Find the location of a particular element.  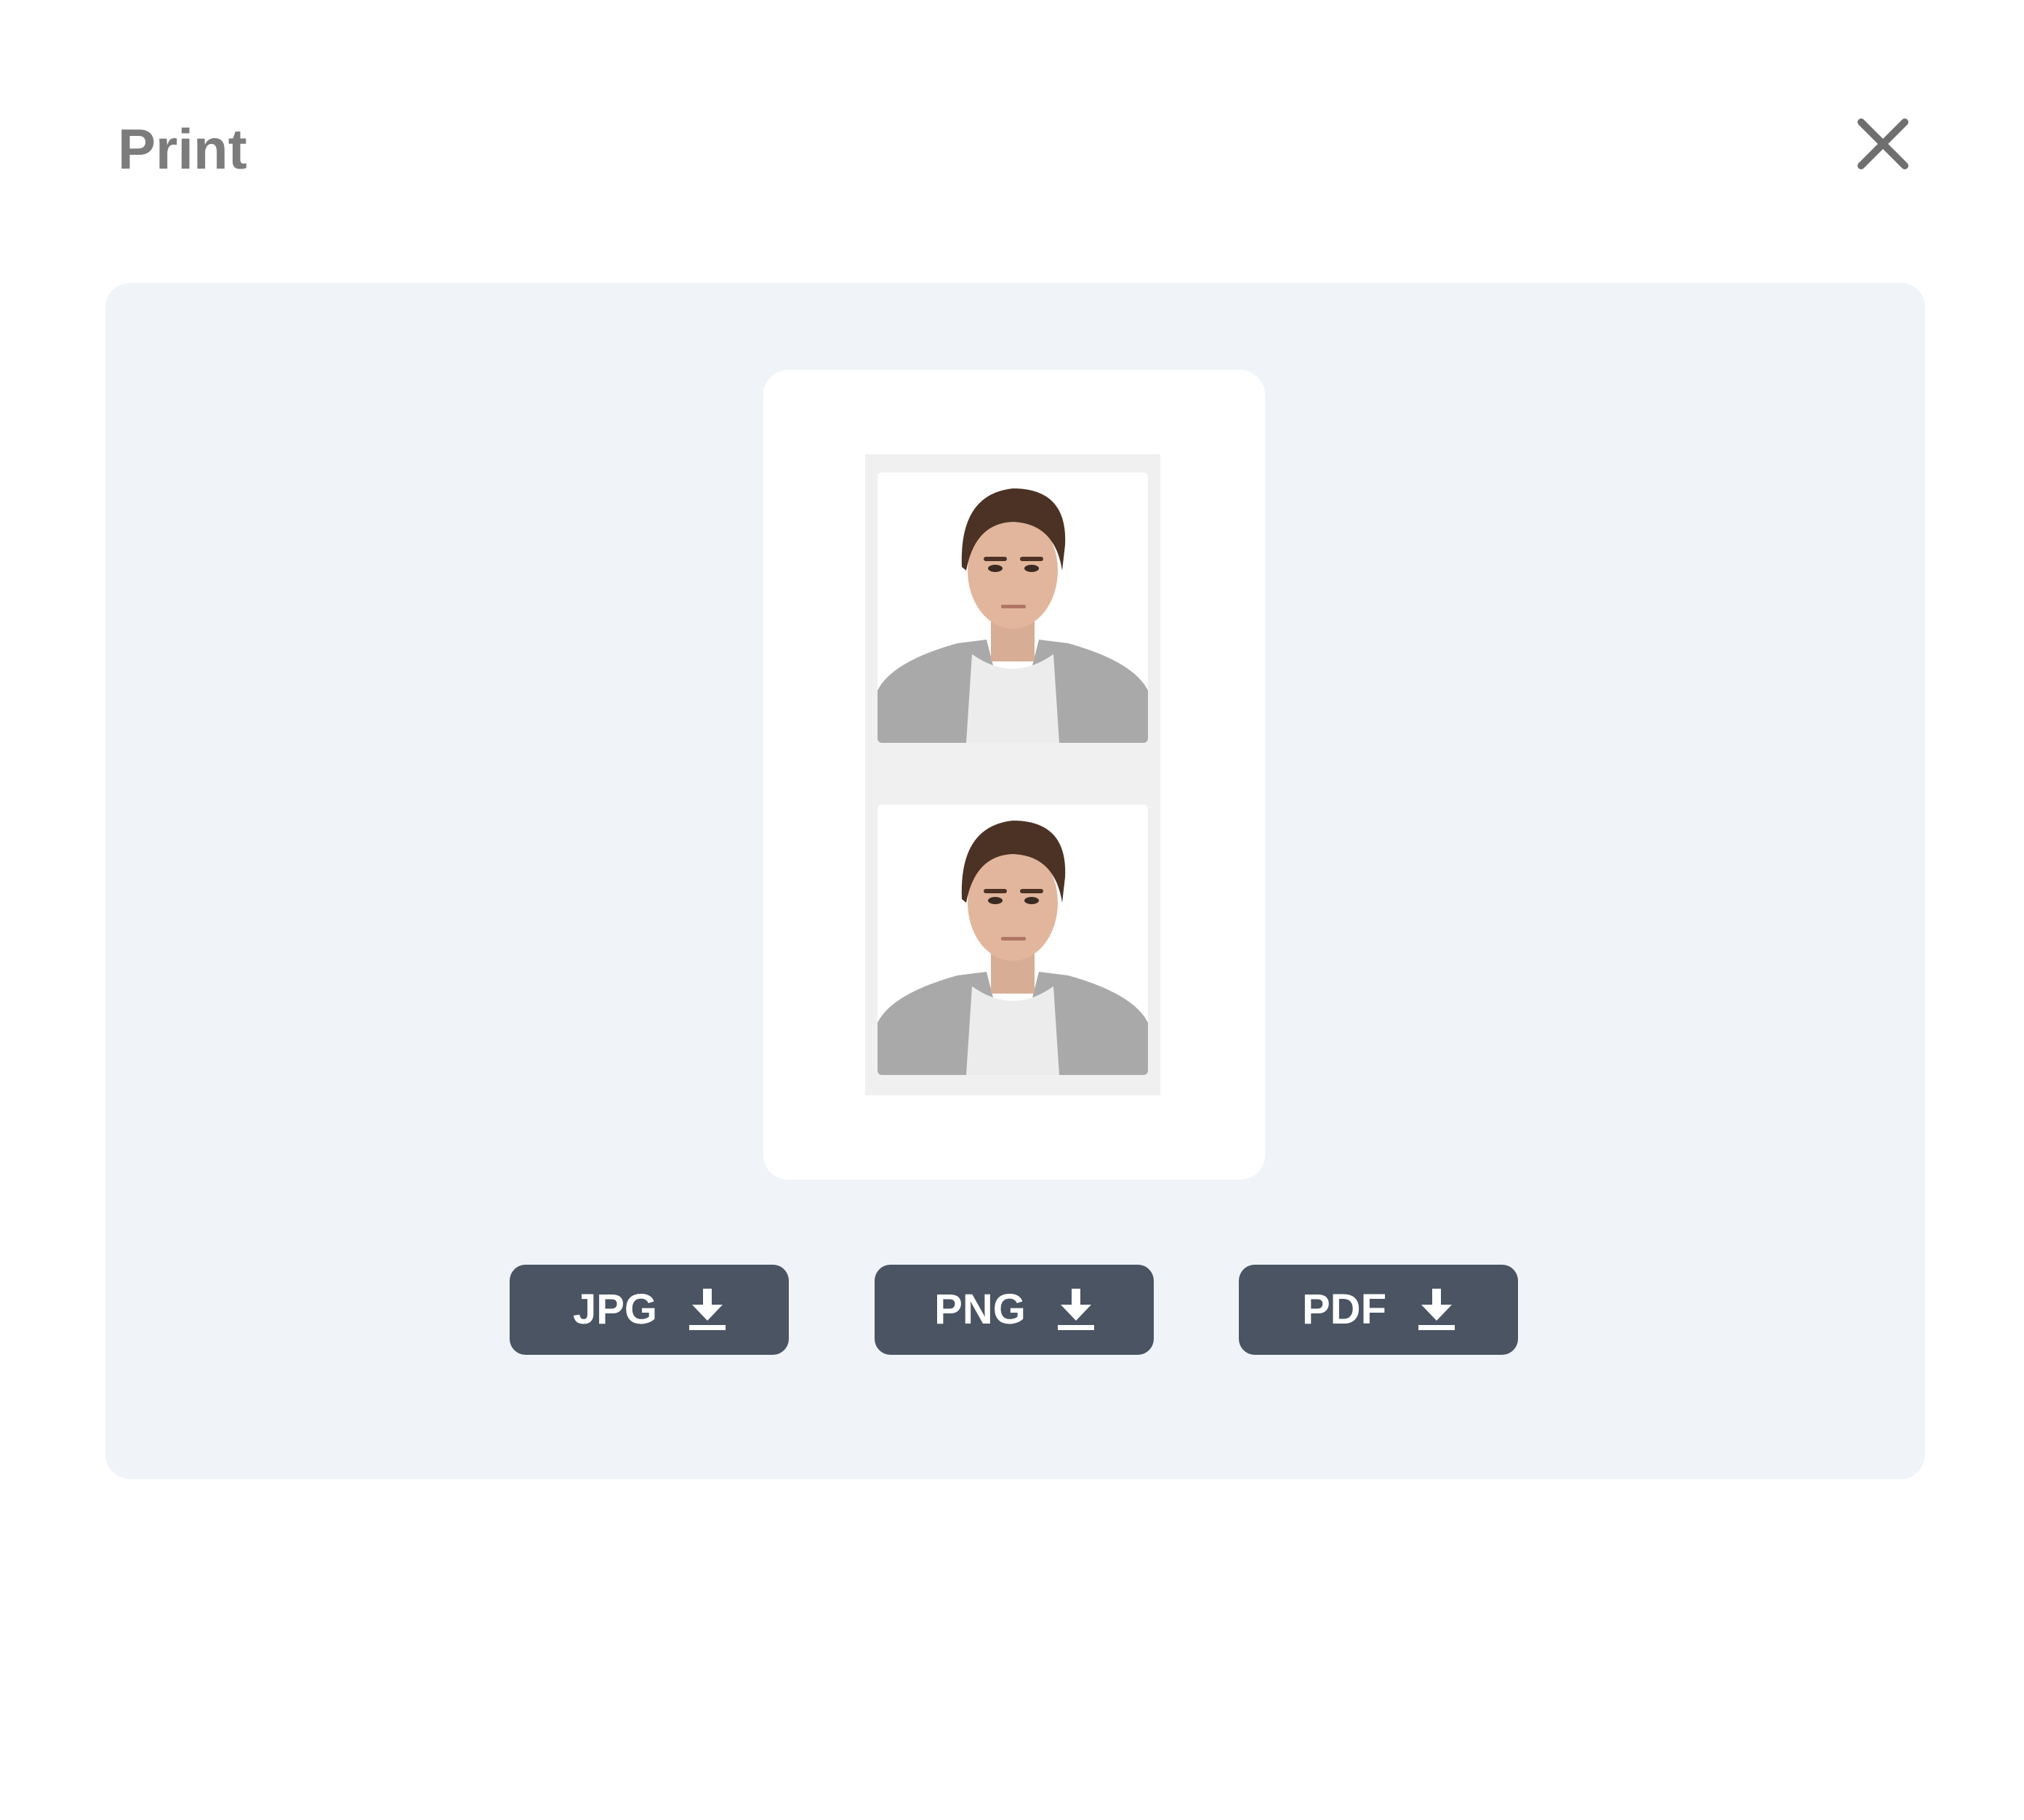

dialog-title: Print is located at coordinates (182, 149).